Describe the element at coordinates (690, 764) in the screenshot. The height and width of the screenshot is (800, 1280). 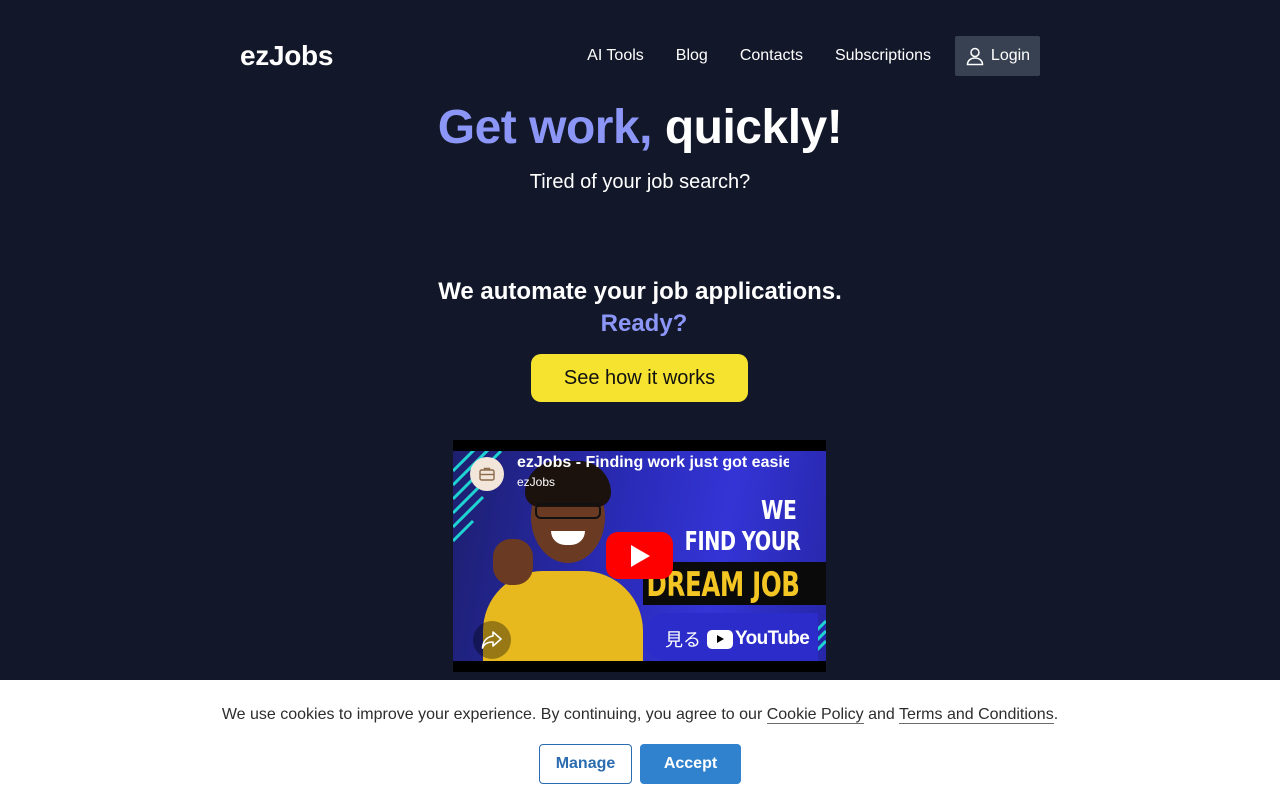
I see `accept-button: Accept` at that location.